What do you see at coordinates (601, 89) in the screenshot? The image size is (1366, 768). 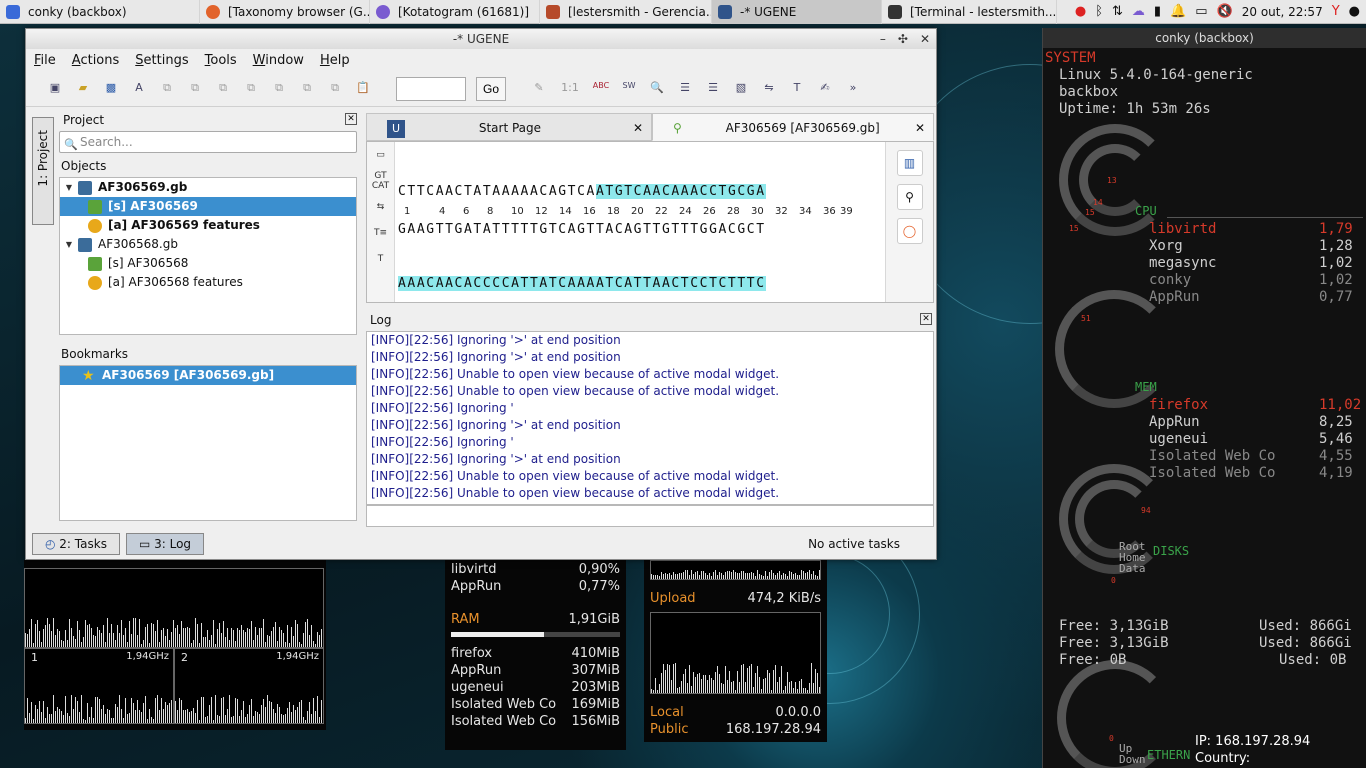 I see `abc-icon: ABC` at bounding box center [601, 89].